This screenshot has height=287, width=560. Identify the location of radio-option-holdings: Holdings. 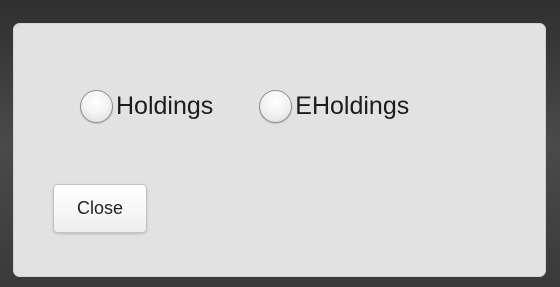
(146, 106).